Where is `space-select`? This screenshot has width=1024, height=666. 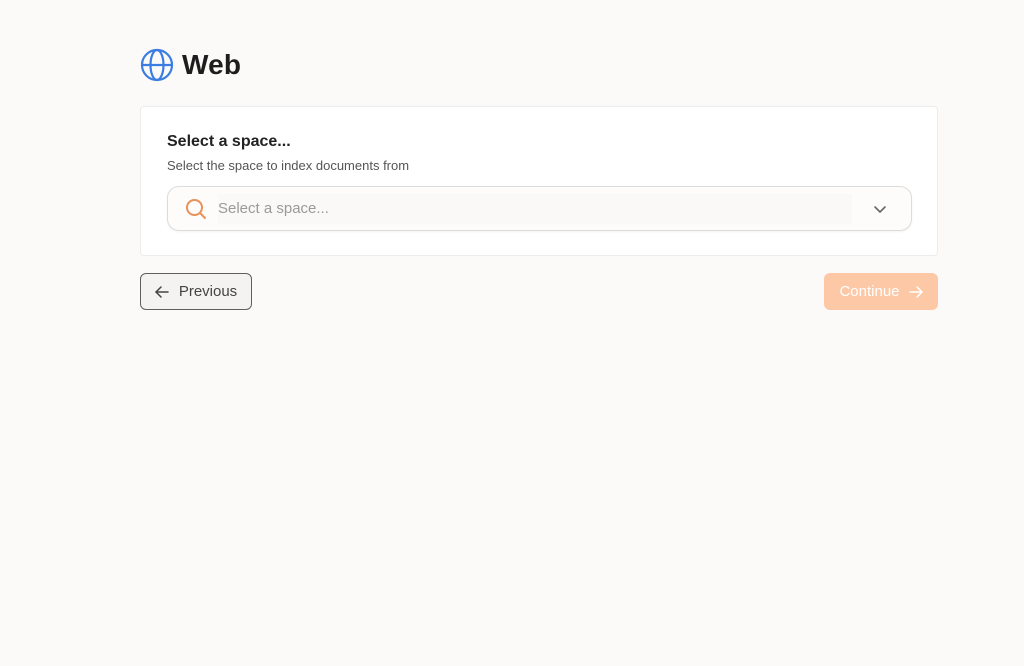
space-select is located at coordinates (539, 208).